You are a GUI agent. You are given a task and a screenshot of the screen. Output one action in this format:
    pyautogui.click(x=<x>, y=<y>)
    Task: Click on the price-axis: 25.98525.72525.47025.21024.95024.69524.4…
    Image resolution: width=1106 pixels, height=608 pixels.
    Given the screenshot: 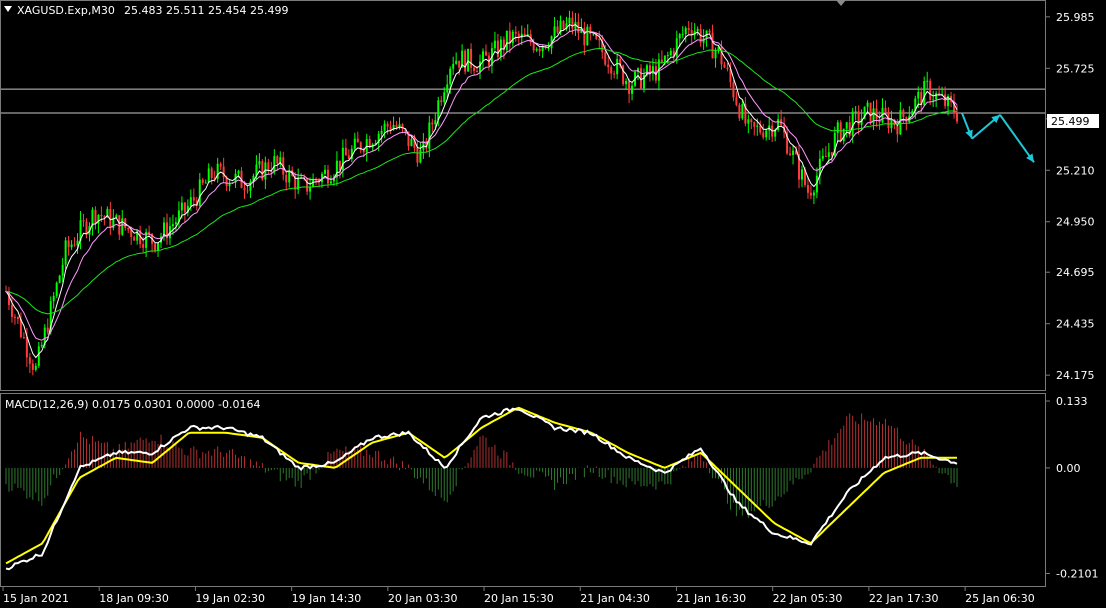 What is the action you would take?
    pyautogui.click(x=1070, y=196)
    